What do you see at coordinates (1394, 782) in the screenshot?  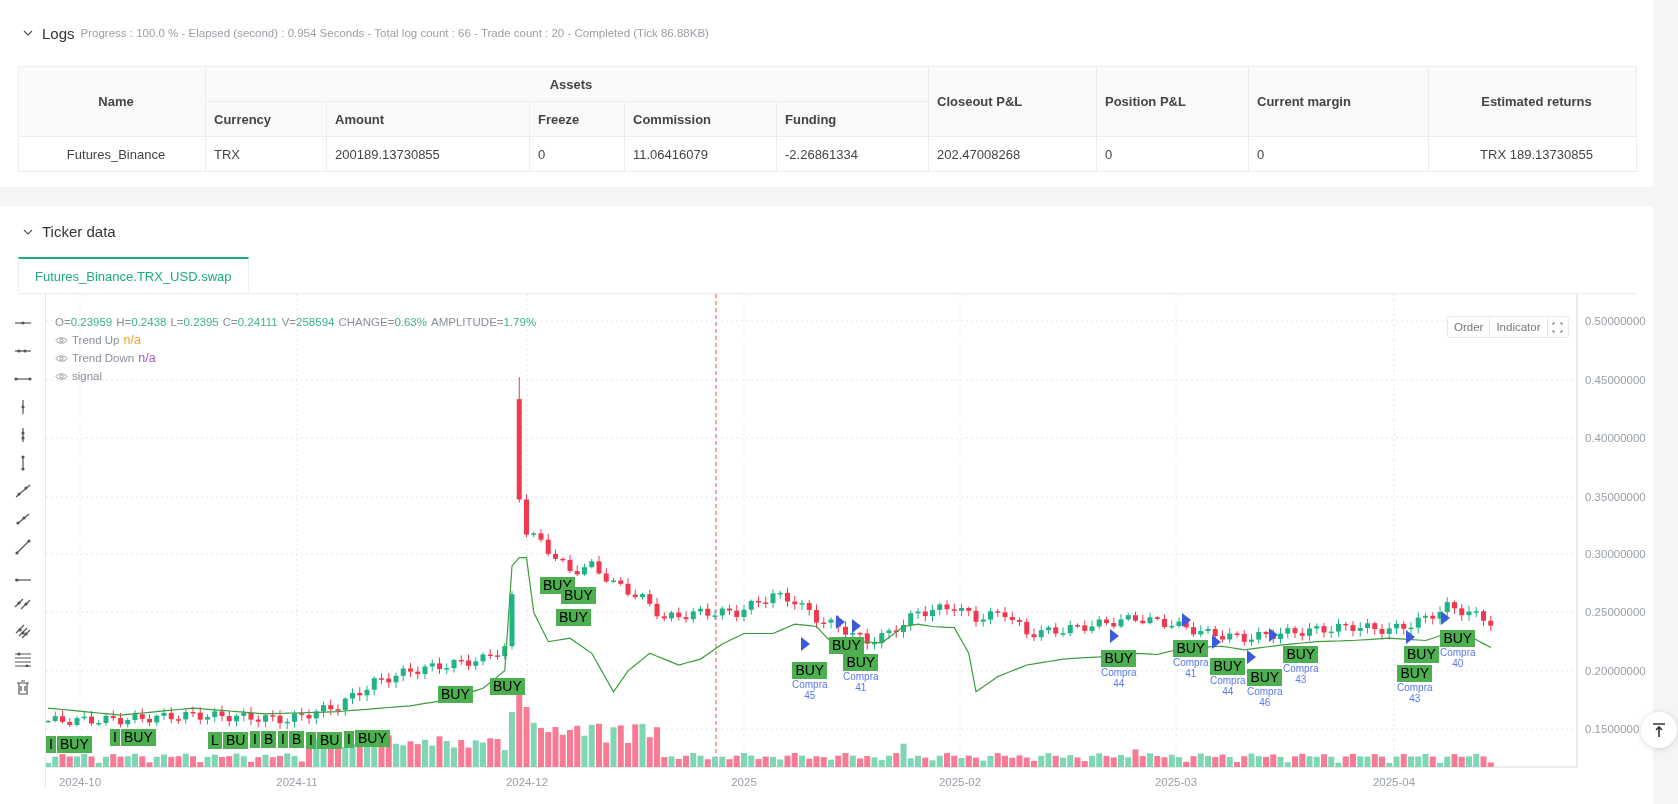 I see `date-axis-label: 2025-04` at bounding box center [1394, 782].